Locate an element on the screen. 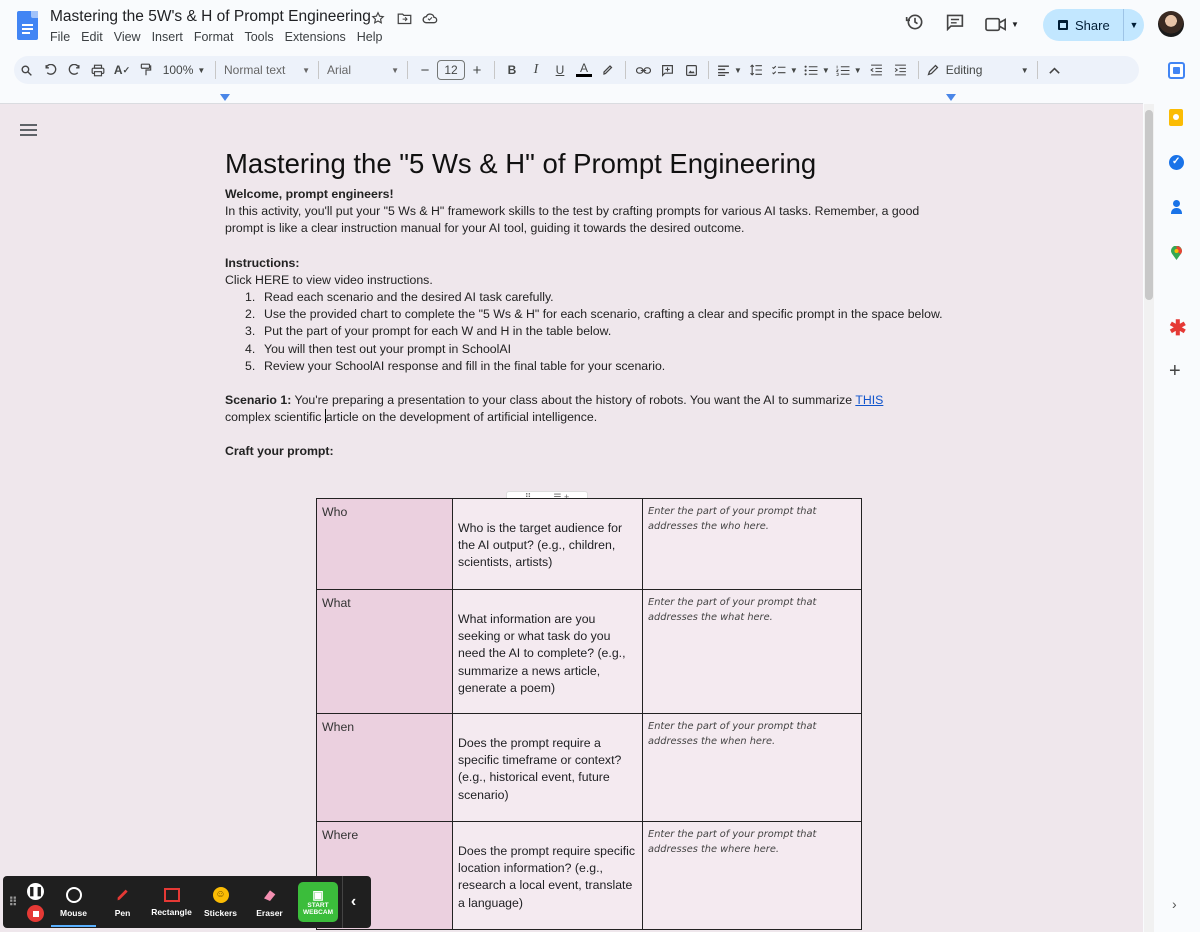 This screenshot has height=932, width=1200. tool-label: Pen is located at coordinates (122, 912).